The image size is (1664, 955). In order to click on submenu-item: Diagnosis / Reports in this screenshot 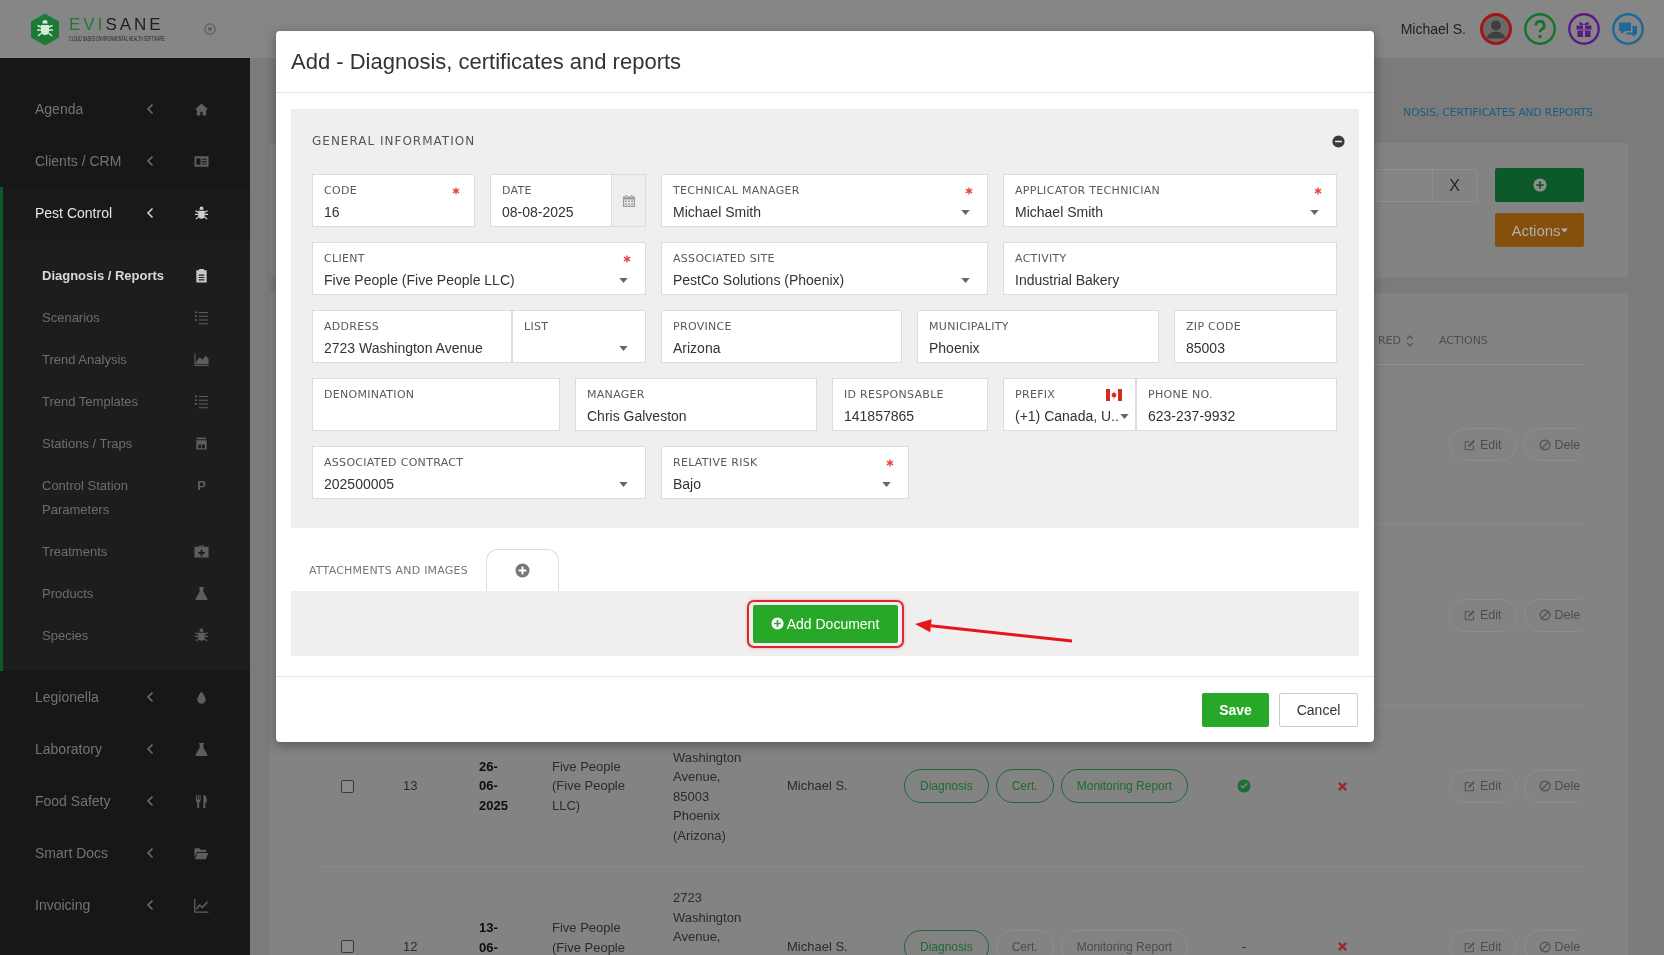, I will do `click(126, 276)`.